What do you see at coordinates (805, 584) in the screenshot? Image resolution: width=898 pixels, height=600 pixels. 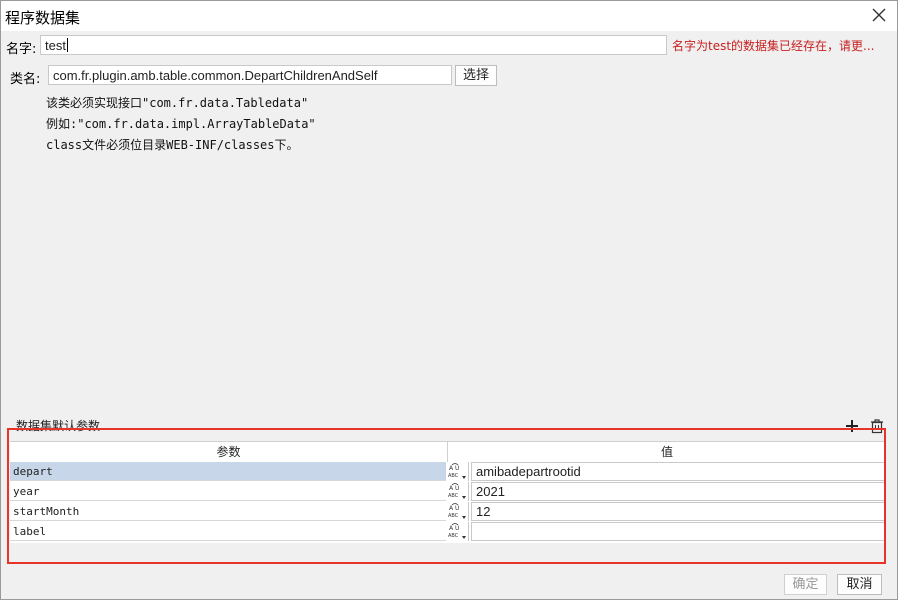 I see `ok-button: 确定` at bounding box center [805, 584].